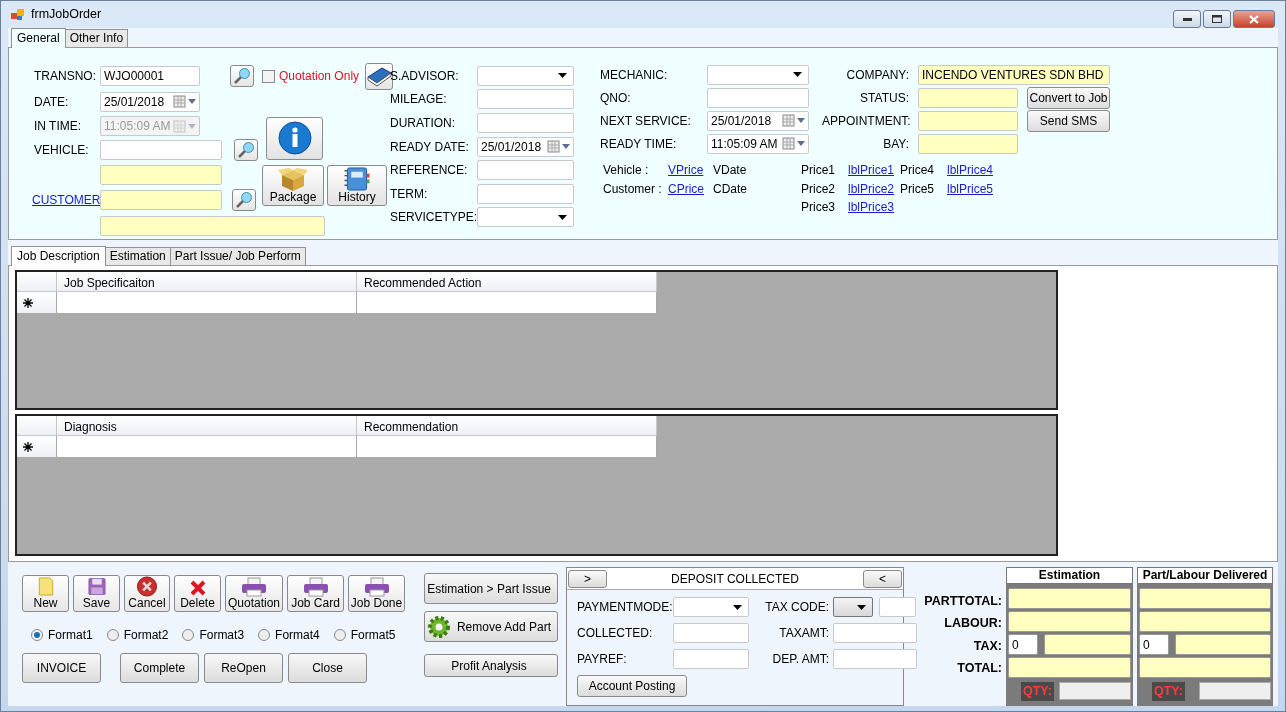 The image size is (1286, 712). What do you see at coordinates (66, 200) in the screenshot?
I see `customer-link: CUSTOMER` at bounding box center [66, 200].